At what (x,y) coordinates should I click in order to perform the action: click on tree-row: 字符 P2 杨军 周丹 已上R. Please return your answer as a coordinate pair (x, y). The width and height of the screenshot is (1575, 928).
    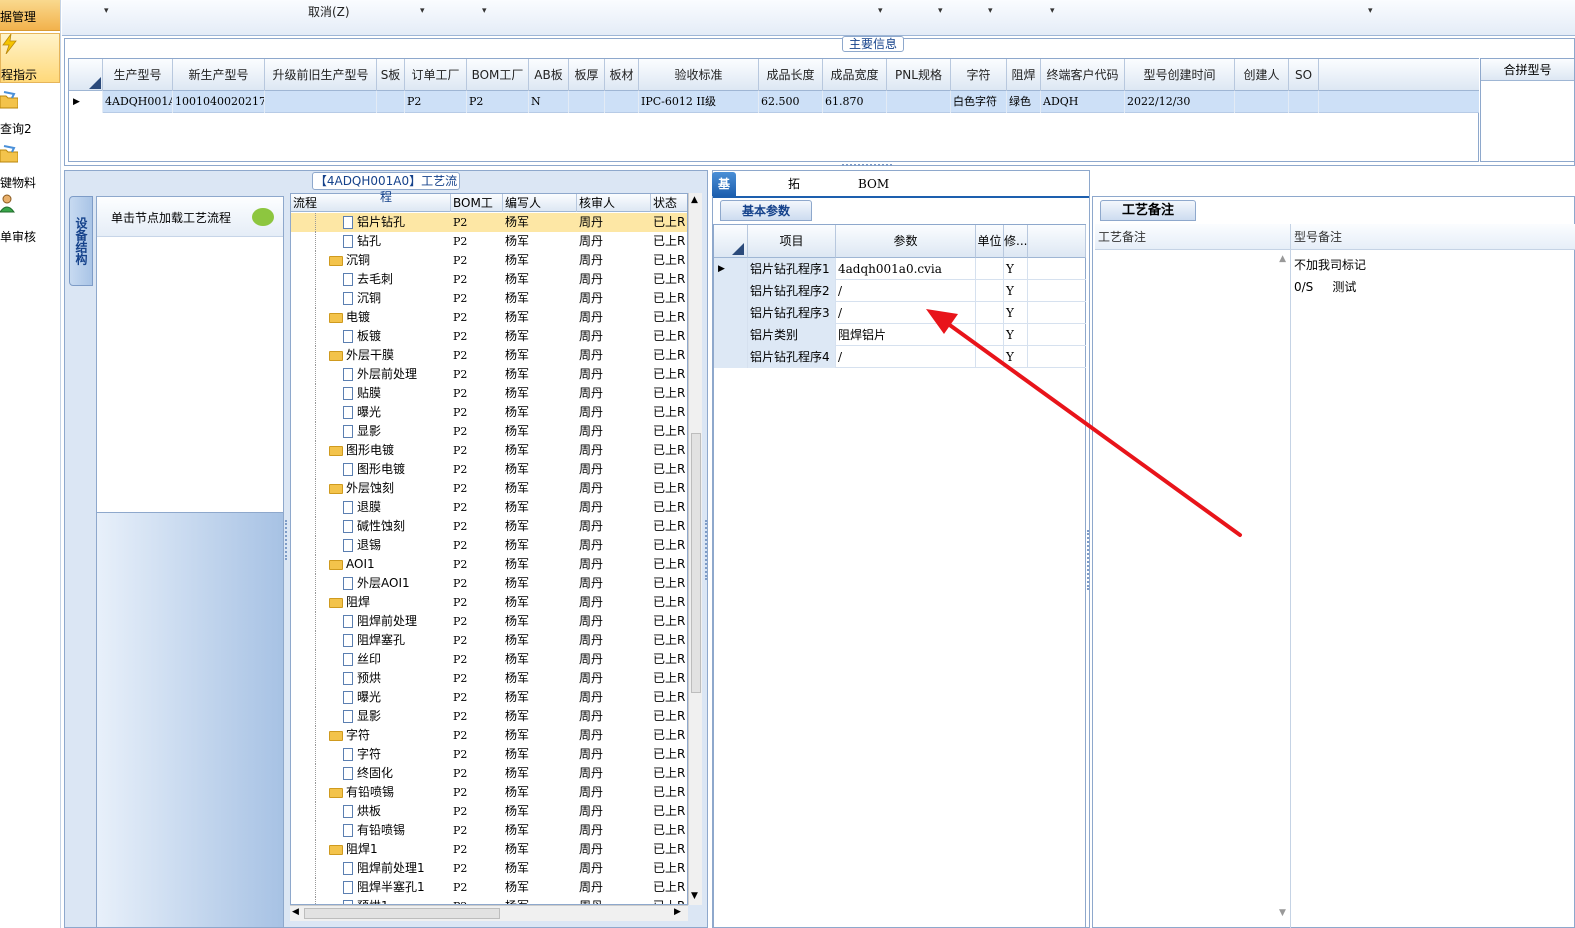
    Looking at the image, I should click on (489, 754).